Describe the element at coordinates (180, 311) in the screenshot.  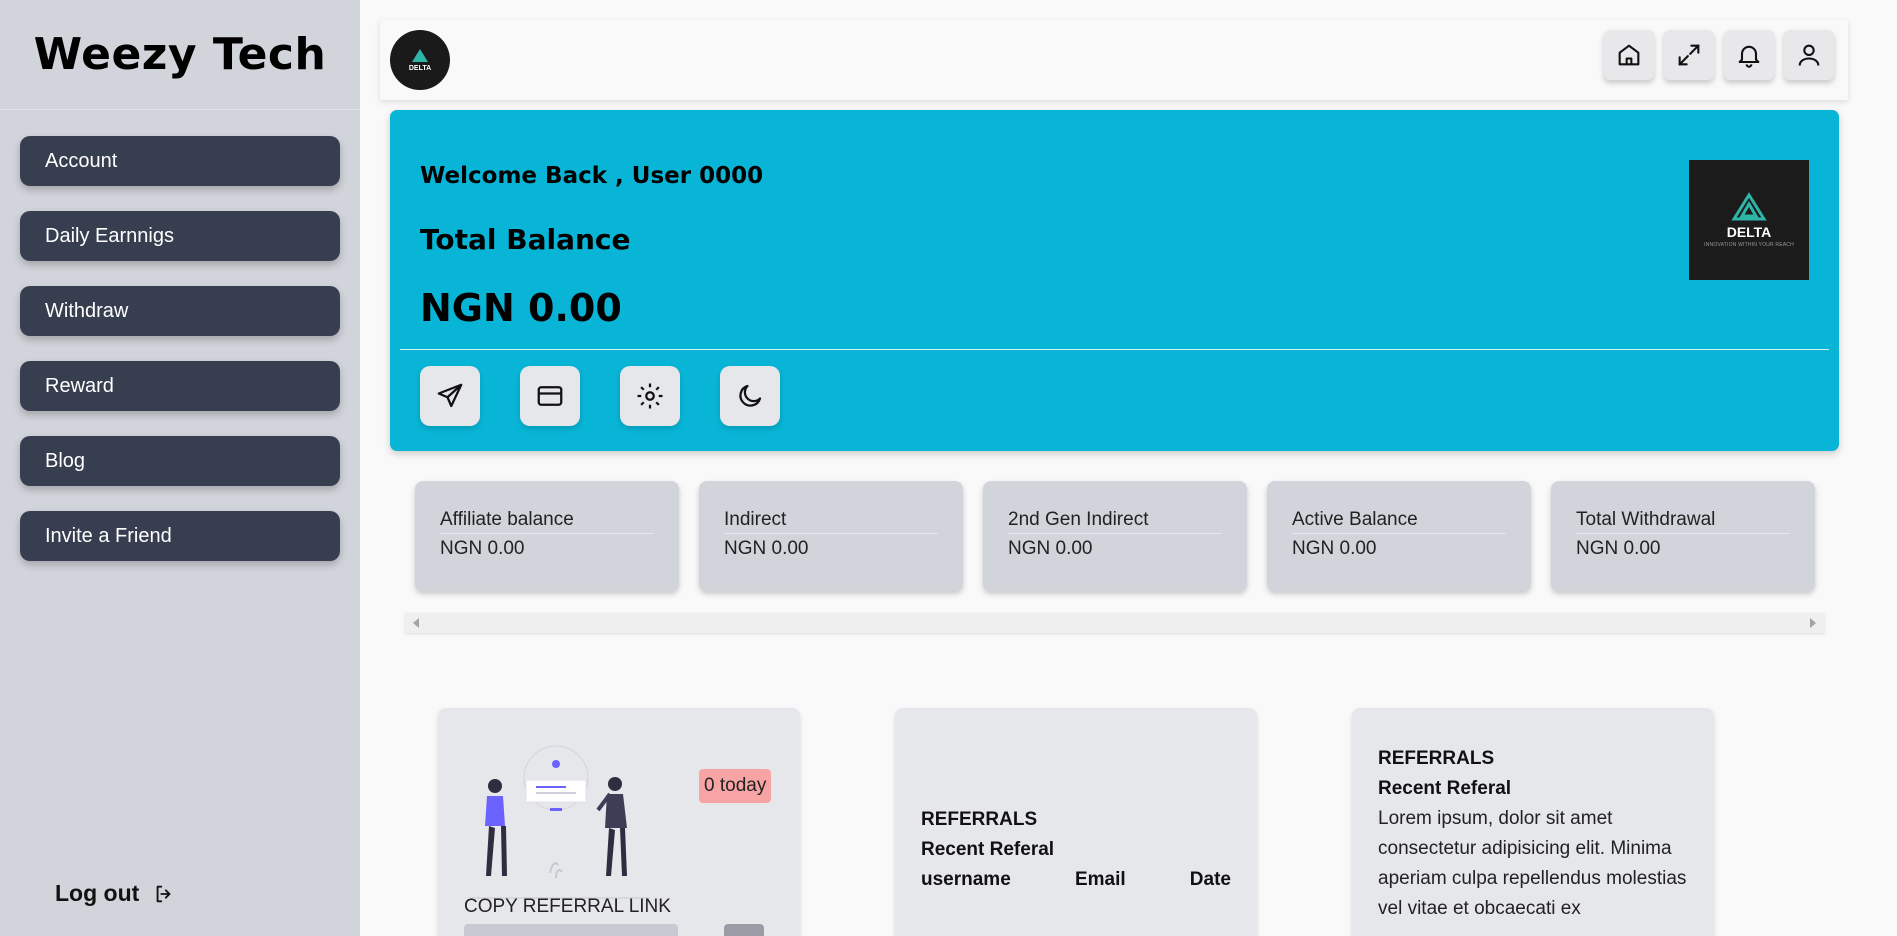
I see `sidebar-item-withdraw: Withdraw` at that location.